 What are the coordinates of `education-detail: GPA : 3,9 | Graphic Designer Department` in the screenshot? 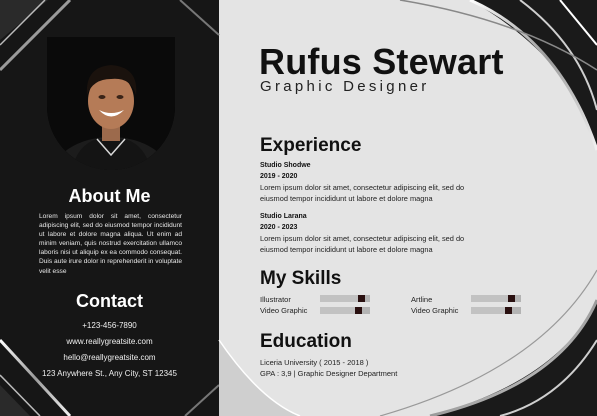 It's located at (329, 373).